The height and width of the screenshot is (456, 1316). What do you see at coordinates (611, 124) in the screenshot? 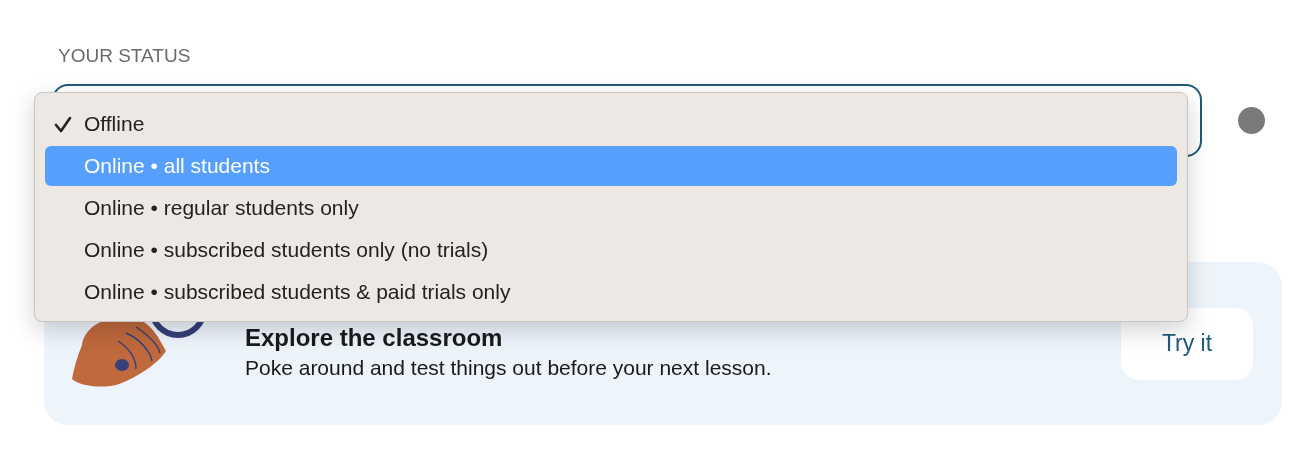
I see `menu-item: Offline` at bounding box center [611, 124].